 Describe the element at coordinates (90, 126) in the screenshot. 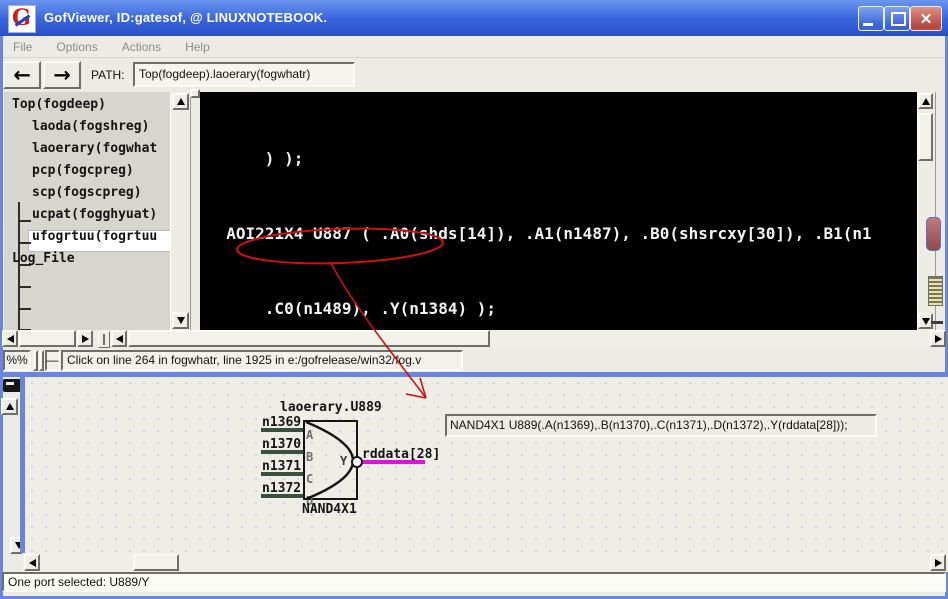

I see `tree-item-laoda: laoda(fogshreg)` at that location.